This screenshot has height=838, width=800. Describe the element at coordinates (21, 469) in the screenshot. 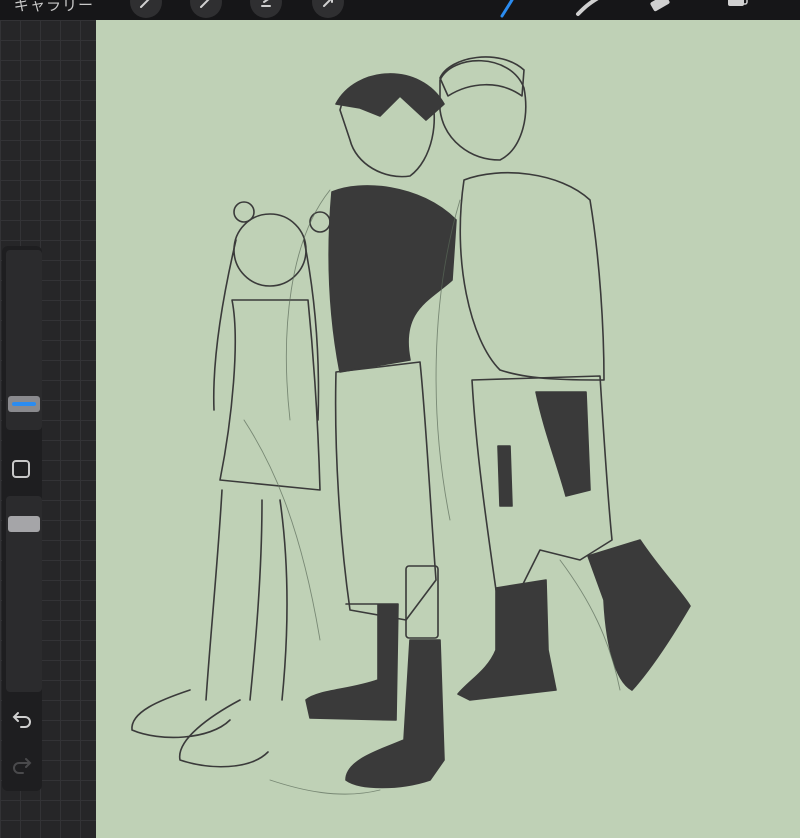

I see `modify-square-icon` at that location.